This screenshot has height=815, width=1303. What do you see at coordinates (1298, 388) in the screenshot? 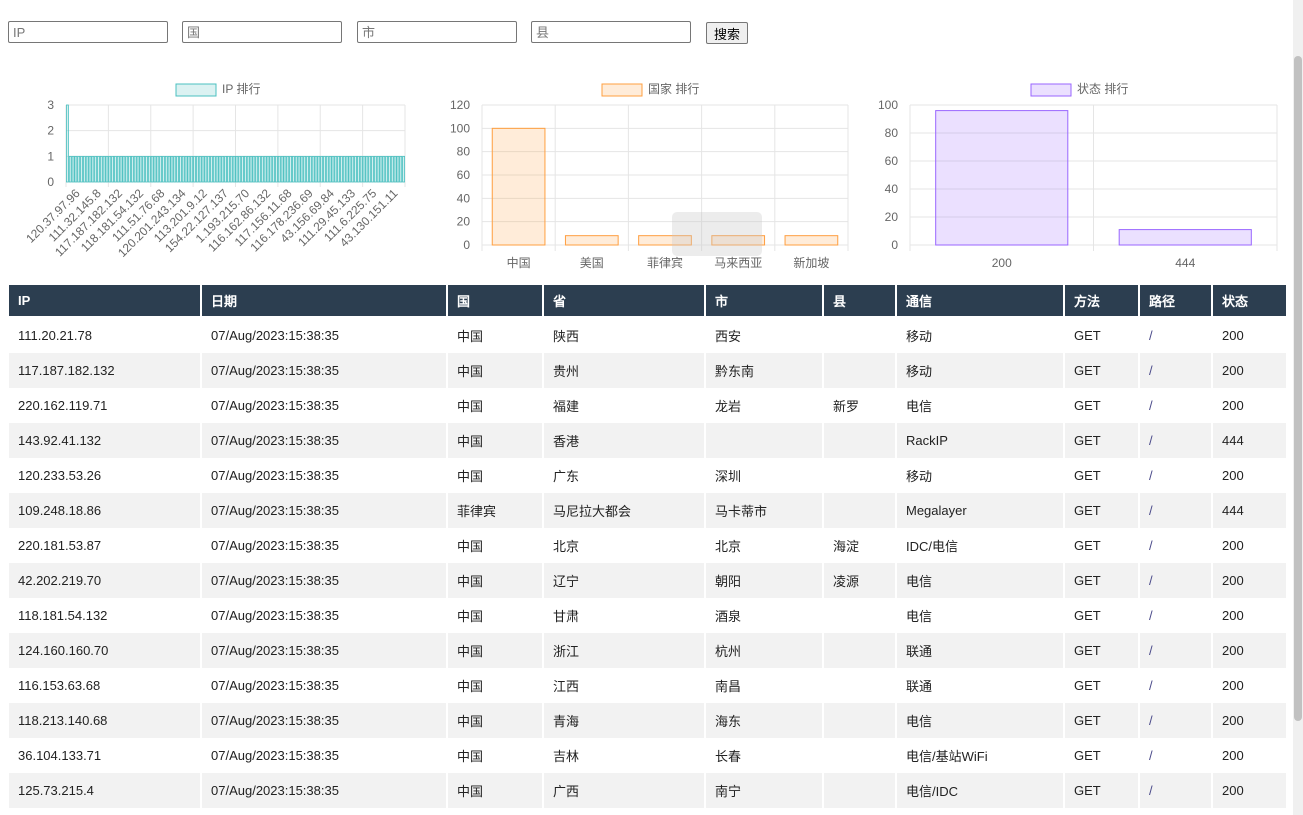
I see `scrollbar-thumb` at bounding box center [1298, 388].